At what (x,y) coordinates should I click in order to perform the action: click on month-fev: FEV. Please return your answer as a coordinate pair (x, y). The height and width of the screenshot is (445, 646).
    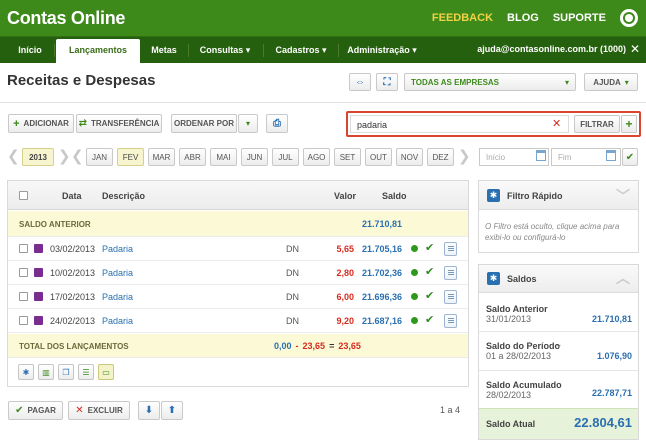
    Looking at the image, I should click on (130, 157).